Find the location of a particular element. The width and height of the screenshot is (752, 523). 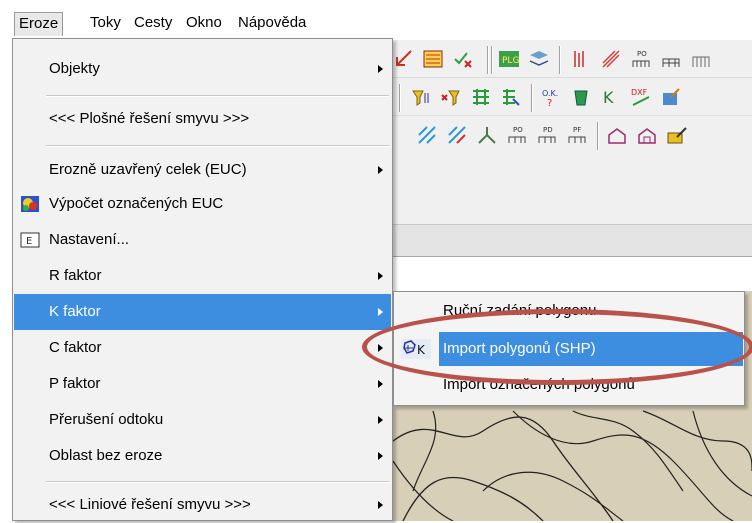

submenu-item-rucni-zadani: Ruční zadání polygonu is located at coordinates (569, 311).